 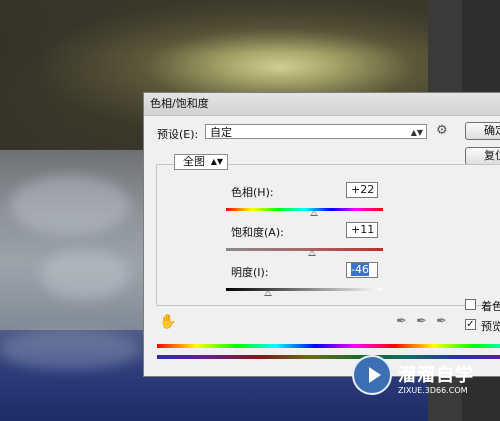 I want to click on channel-select: 全图 ▲▼, so click(x=201, y=162).